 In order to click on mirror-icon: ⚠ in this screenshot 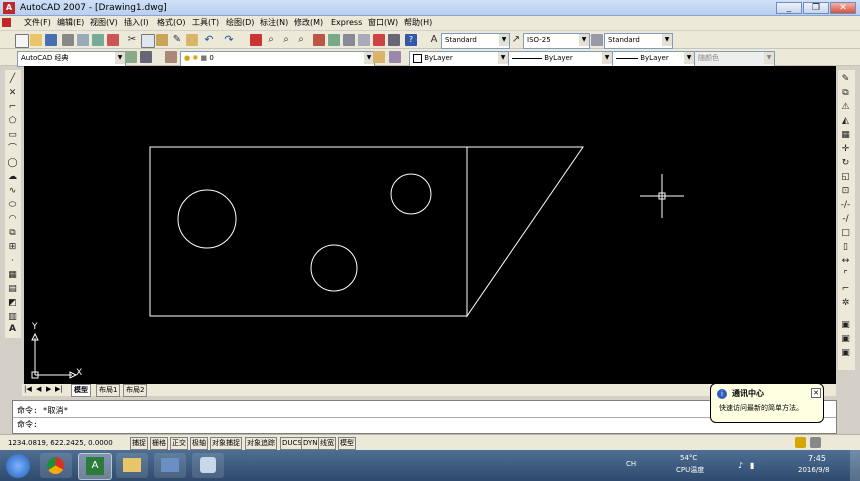, I will do `click(845, 107)`.